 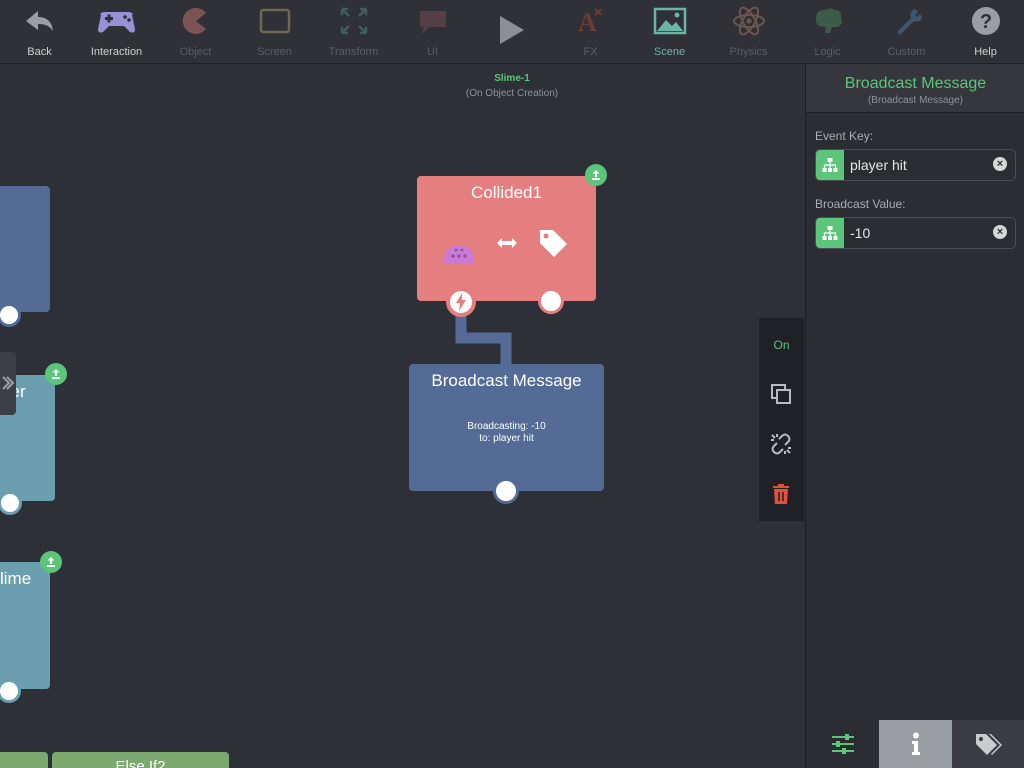 I want to click on broadcast-block-line1: Broadcasting: -10, so click(x=506, y=426).